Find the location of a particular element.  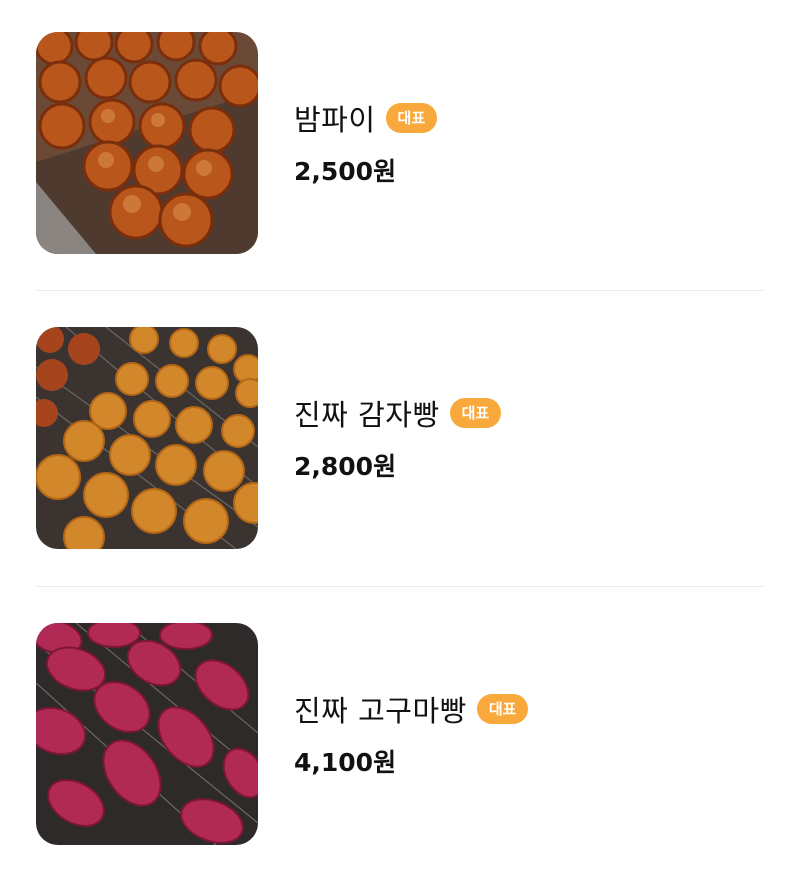

menu-item-info: 진짜 고구마빵 대표 4,100원 is located at coordinates (411, 734).